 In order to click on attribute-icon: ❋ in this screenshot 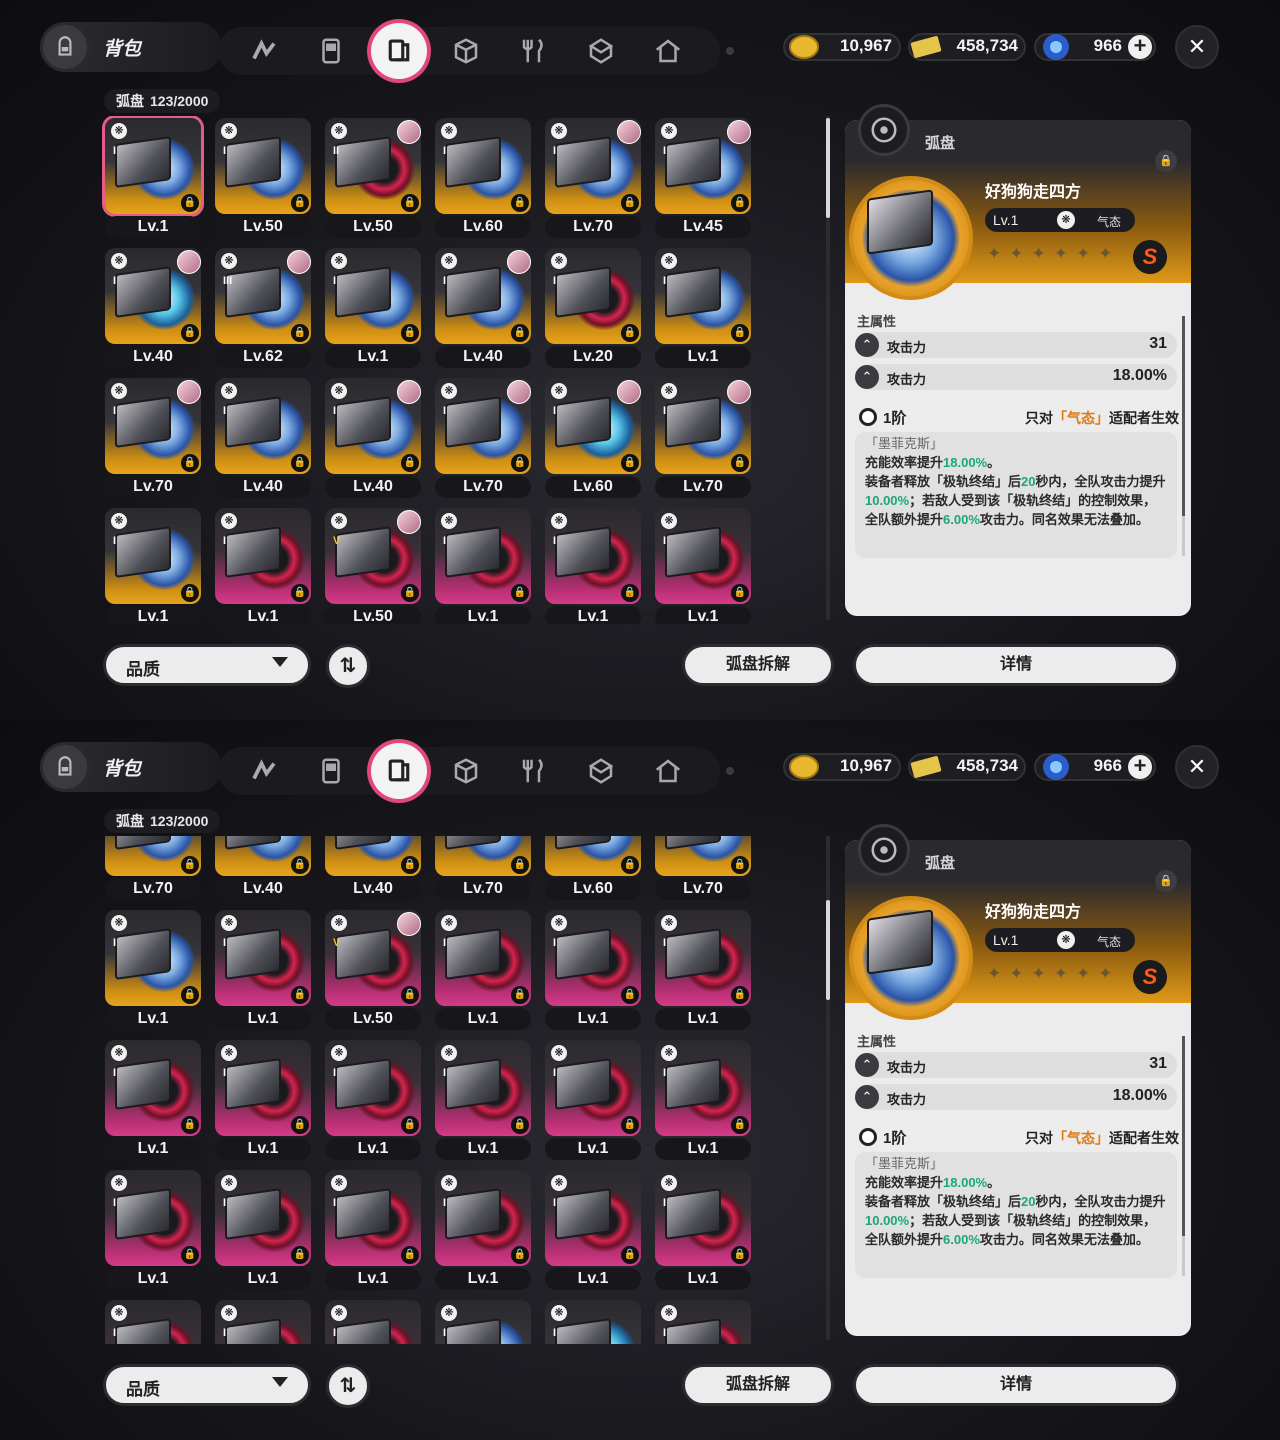, I will do `click(449, 261)`.